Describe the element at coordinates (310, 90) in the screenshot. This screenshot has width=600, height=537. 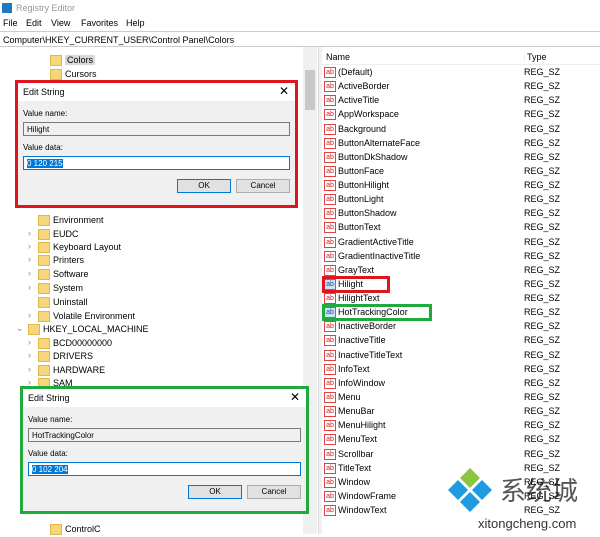
I see `tree-scrollbar-thumb` at that location.